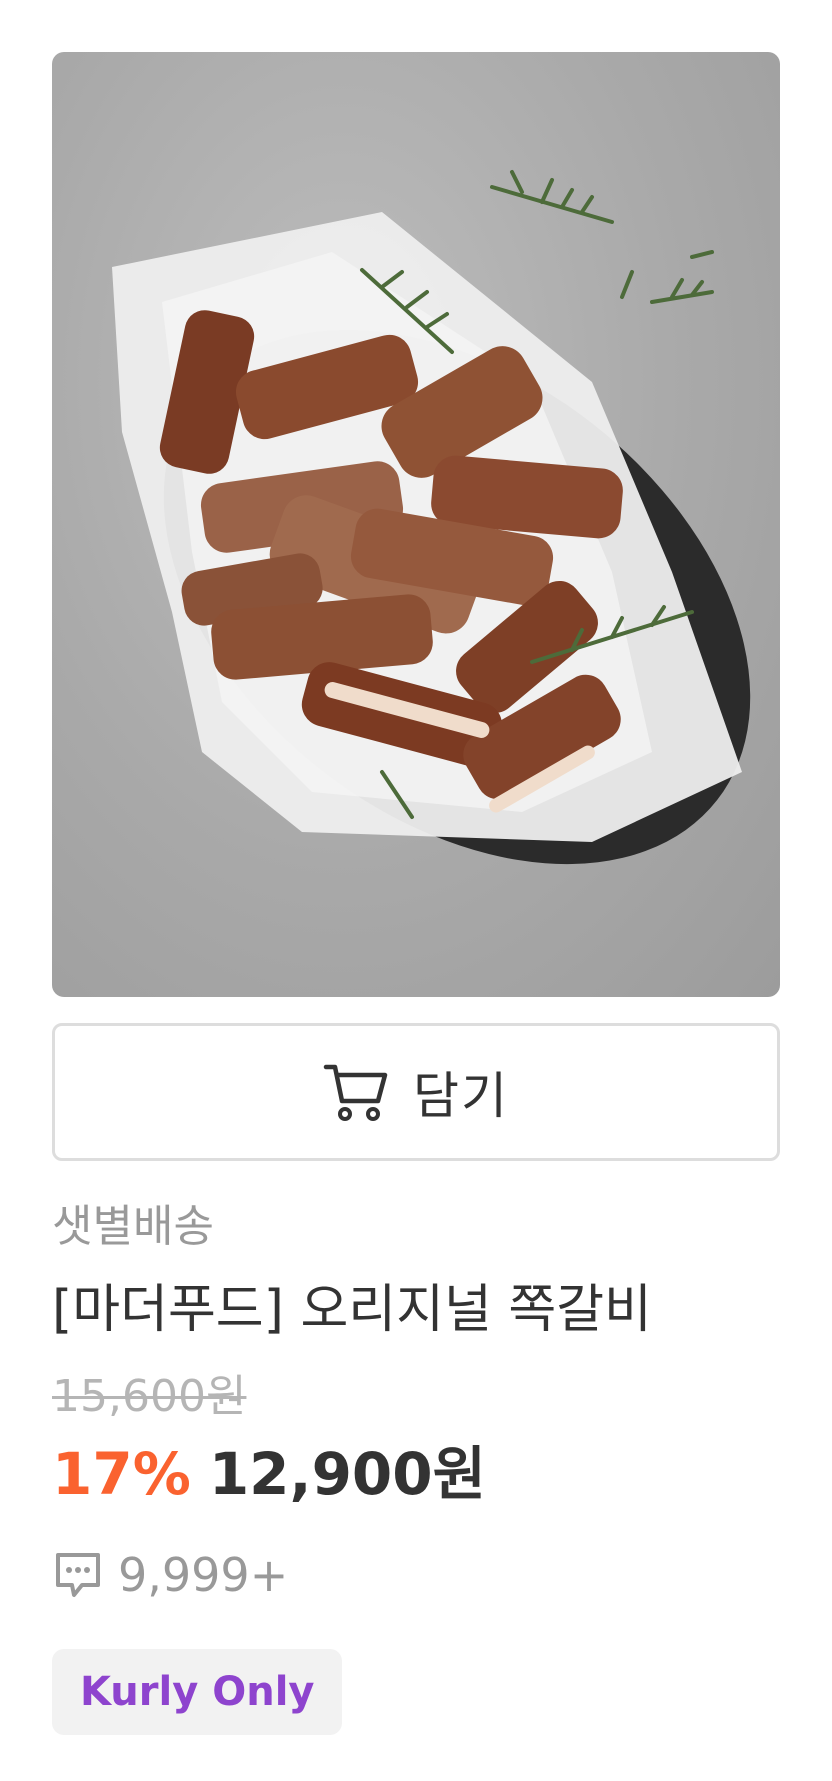  What do you see at coordinates (356, 1092) in the screenshot?
I see `cart-icon` at bounding box center [356, 1092].